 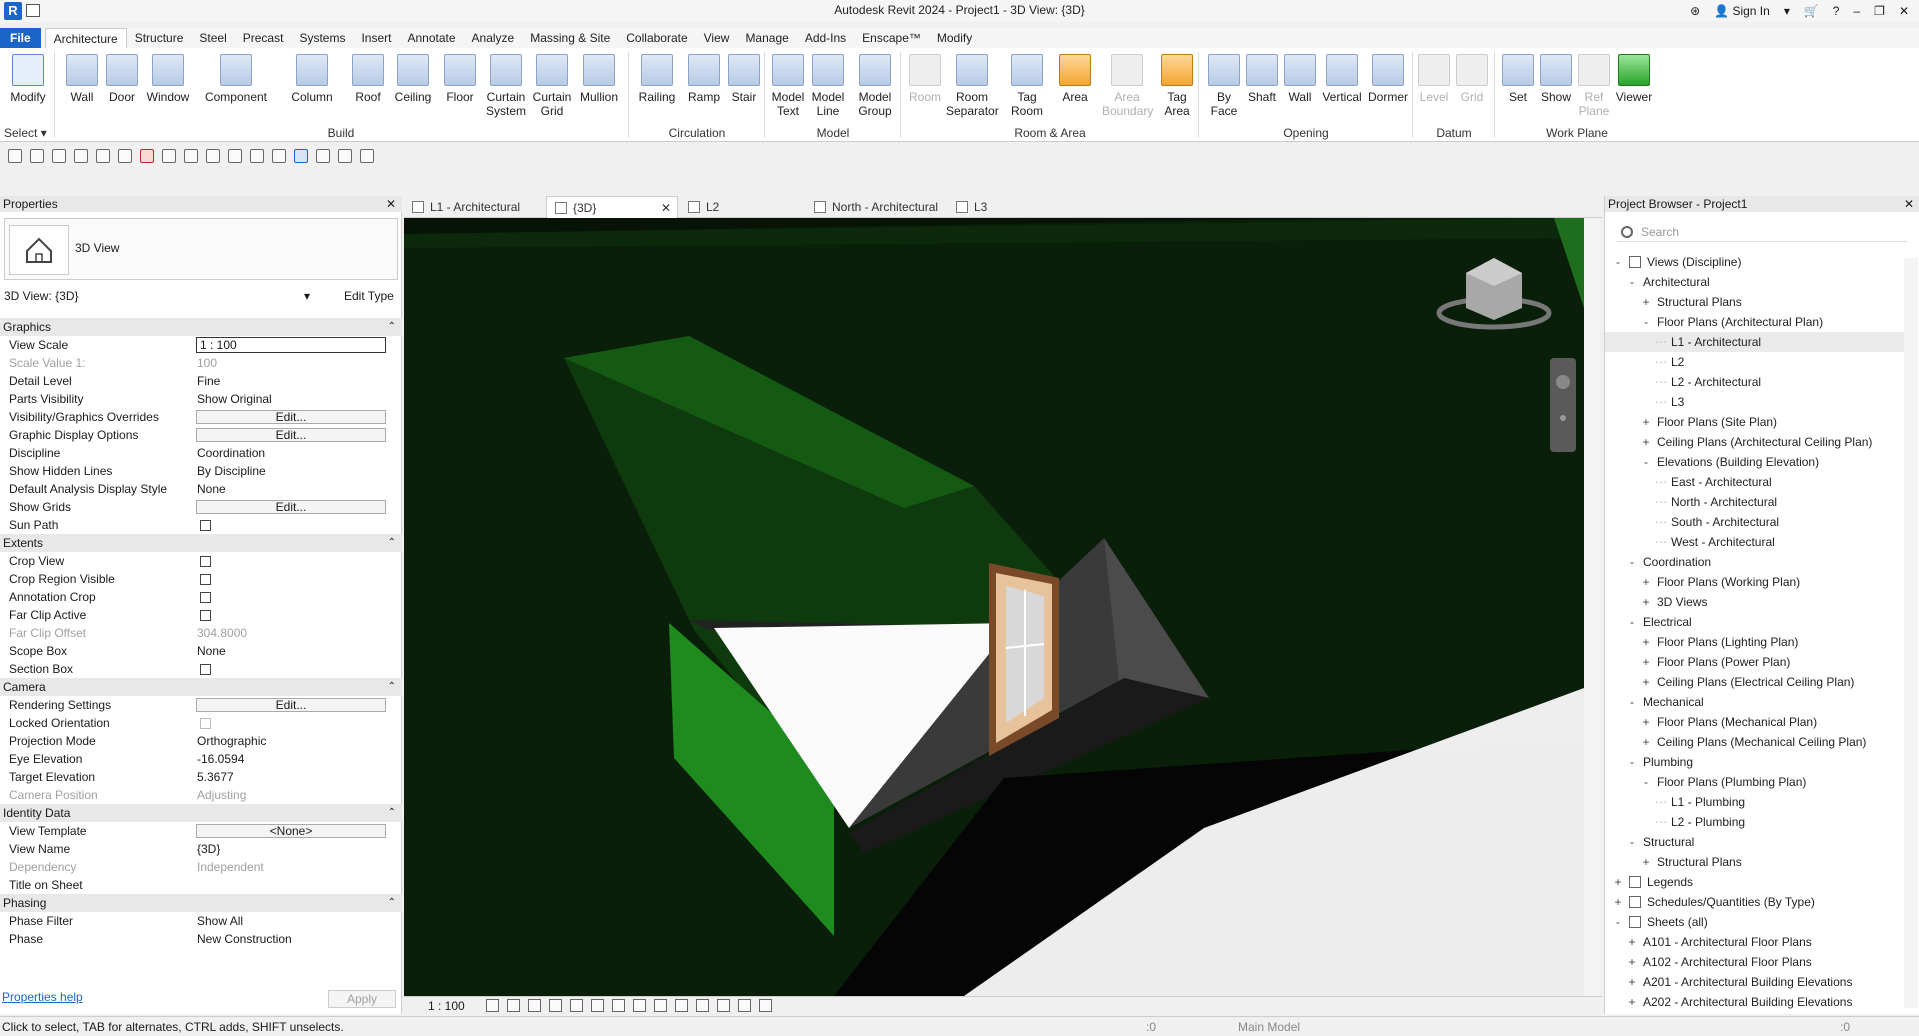 What do you see at coordinates (37, 156) in the screenshot?
I see `save-icon` at bounding box center [37, 156].